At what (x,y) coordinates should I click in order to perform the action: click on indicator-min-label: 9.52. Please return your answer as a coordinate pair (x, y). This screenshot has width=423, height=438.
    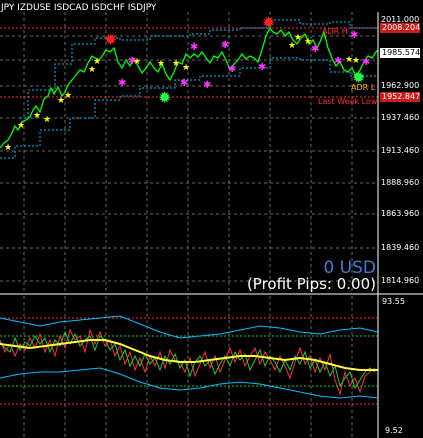
    Looking at the image, I should click on (394, 430).